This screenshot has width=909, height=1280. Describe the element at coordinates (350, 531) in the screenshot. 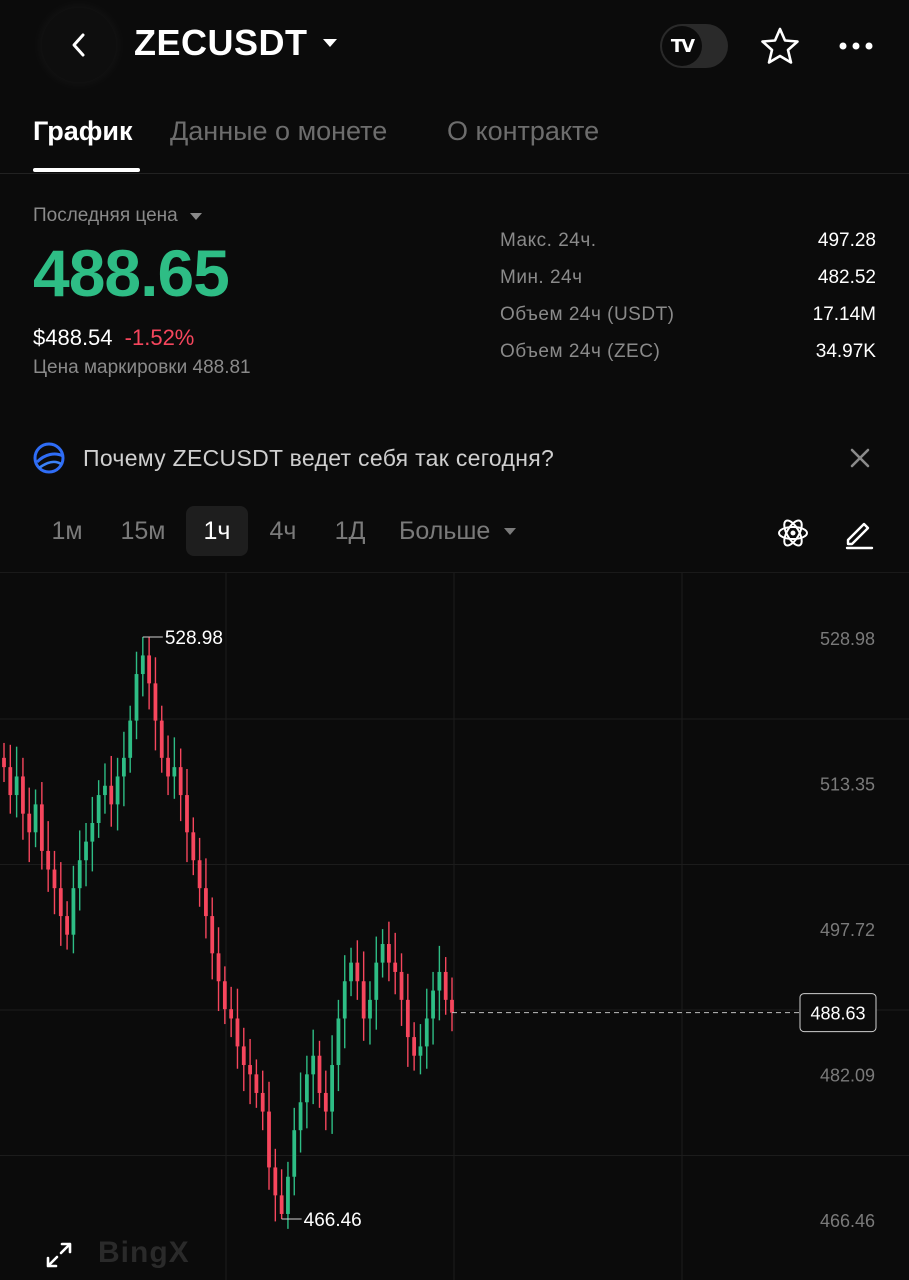

I see `interval-1d: 1Д` at that location.